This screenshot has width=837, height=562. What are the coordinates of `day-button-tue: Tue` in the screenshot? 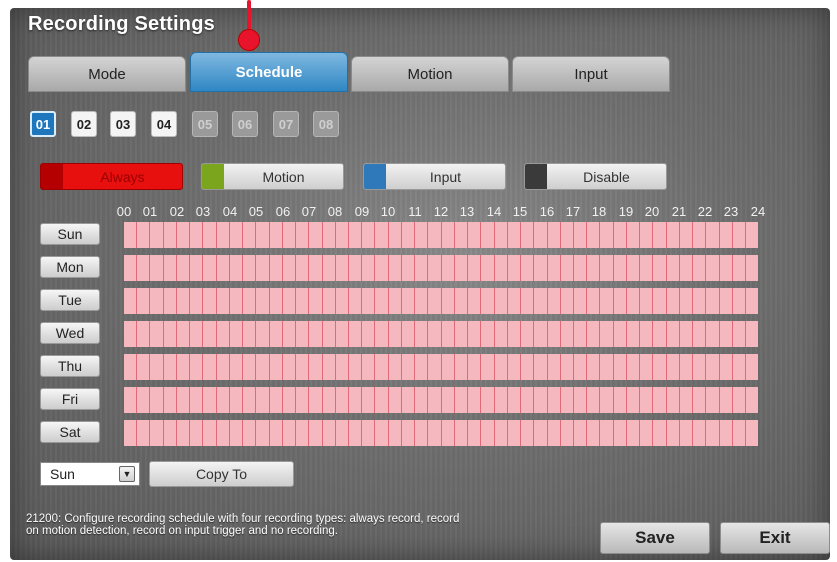 It's located at (70, 300).